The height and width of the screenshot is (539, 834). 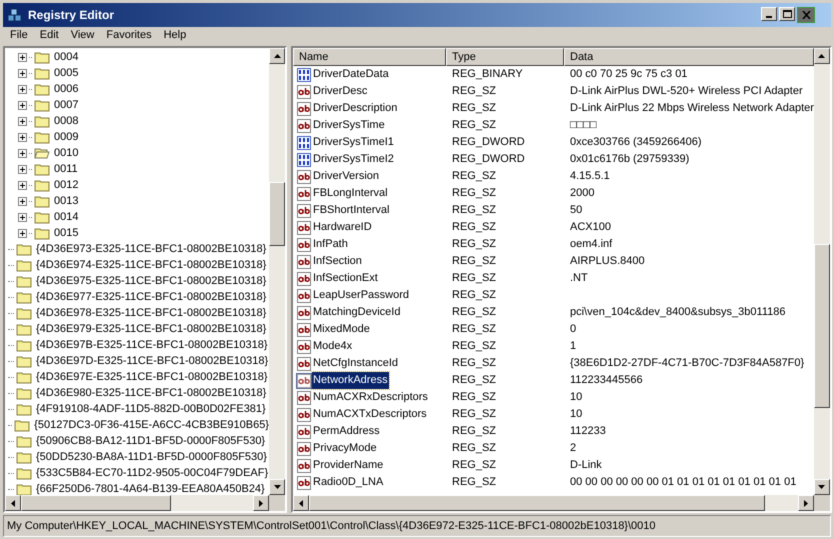 What do you see at coordinates (150, 265) in the screenshot?
I see `tree-item: {4D36E974-E325-11CE-BFC1-08002BE10318}` at bounding box center [150, 265].